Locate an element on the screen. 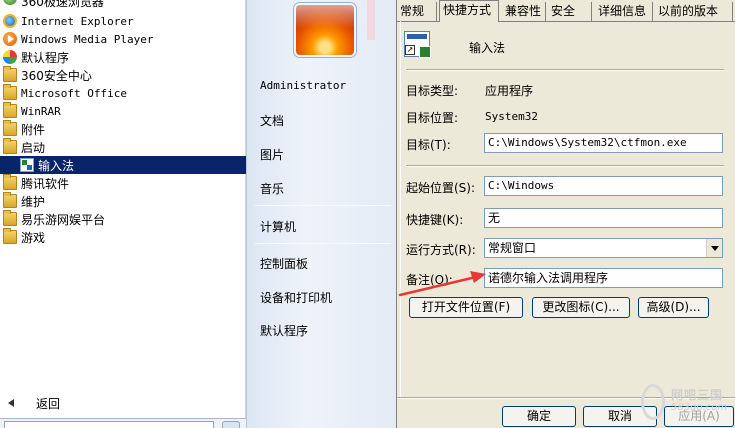 The height and width of the screenshot is (428, 735). tab-compatibility: 兼容性 is located at coordinates (524, 11).